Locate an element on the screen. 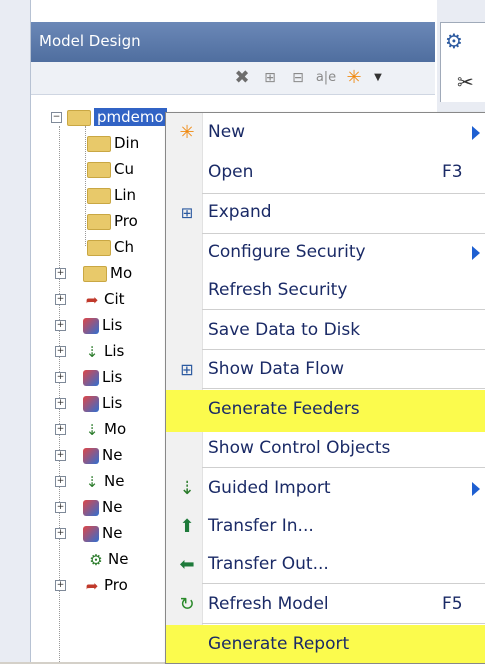 The image size is (485, 664). tree-item: Cu is located at coordinates (110, 169).